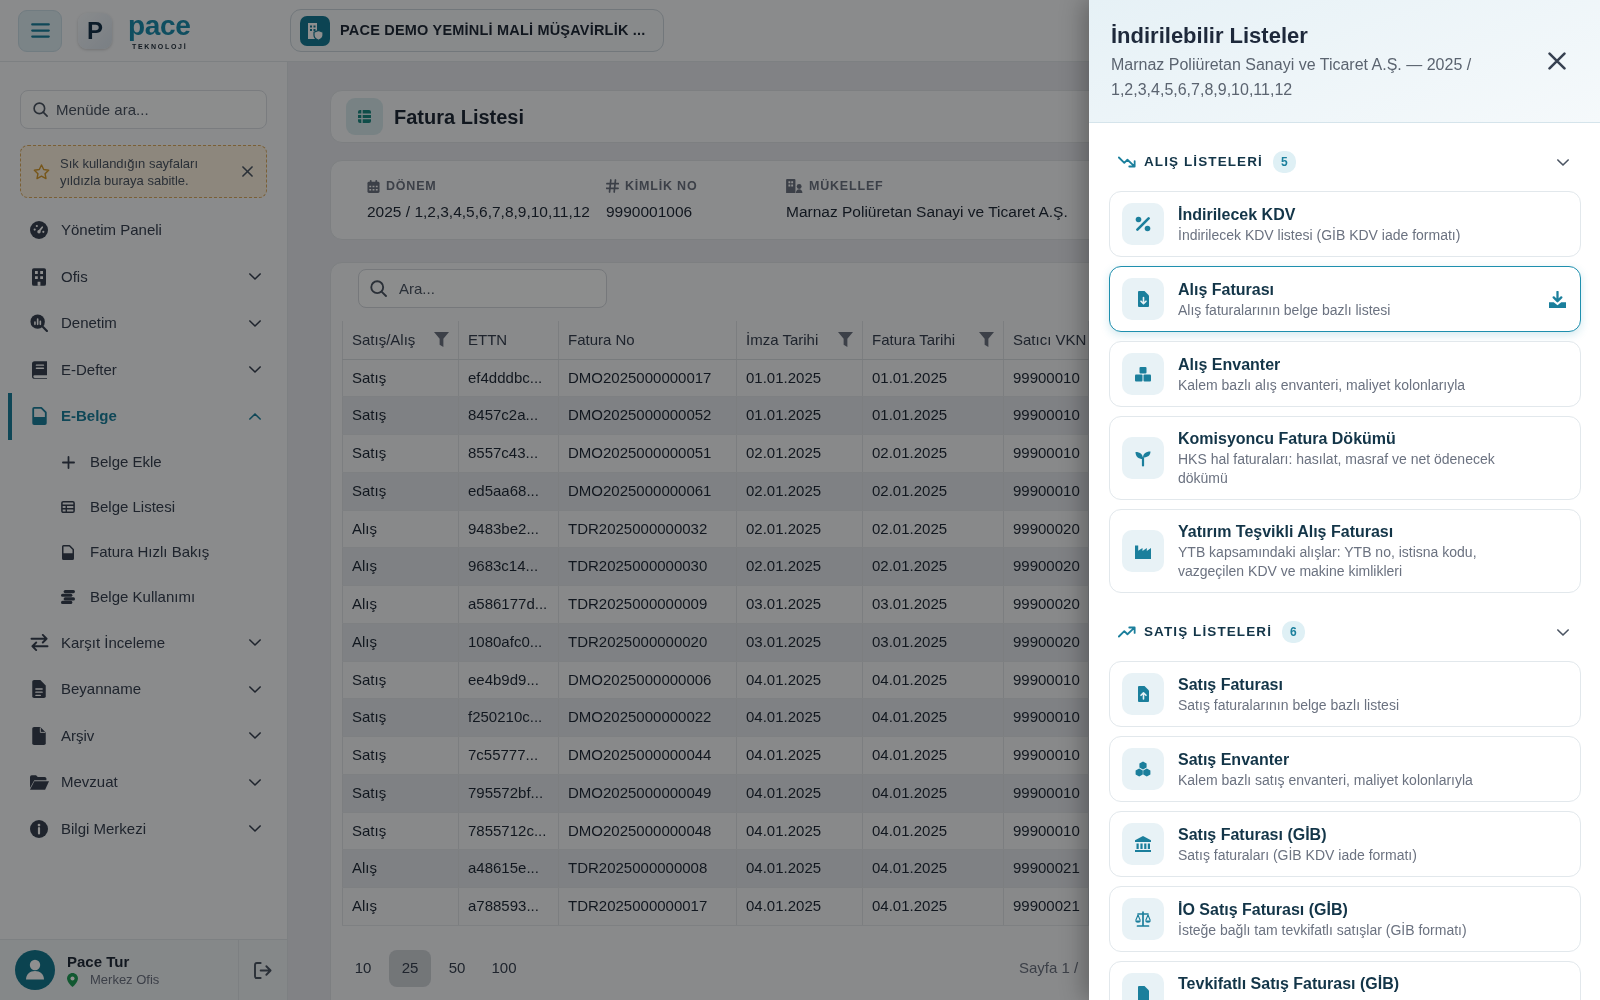 The width and height of the screenshot is (1600, 1000). Describe the element at coordinates (1345, 694) in the screenshot. I see `list-card: Satış Faturası Satış faturalarının belge bazlı listesi` at that location.